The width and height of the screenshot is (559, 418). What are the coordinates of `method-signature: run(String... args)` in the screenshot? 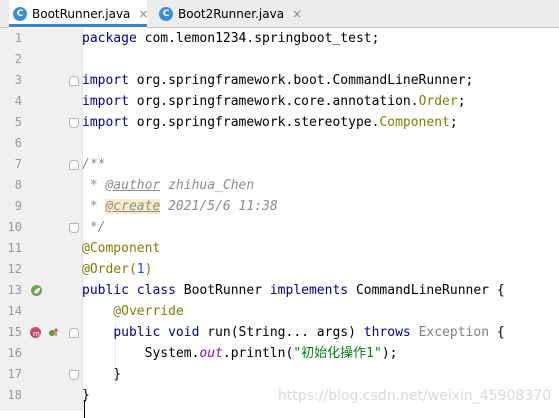 It's located at (281, 332).